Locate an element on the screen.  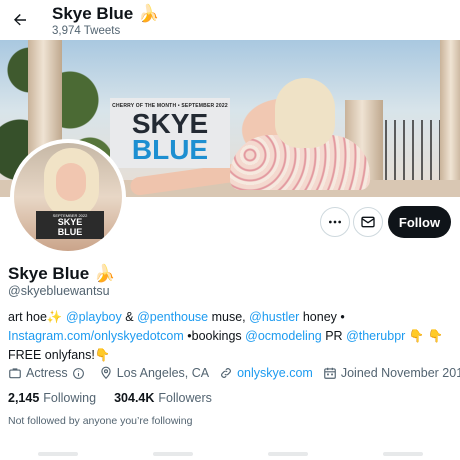
more-icon is located at coordinates (335, 222).